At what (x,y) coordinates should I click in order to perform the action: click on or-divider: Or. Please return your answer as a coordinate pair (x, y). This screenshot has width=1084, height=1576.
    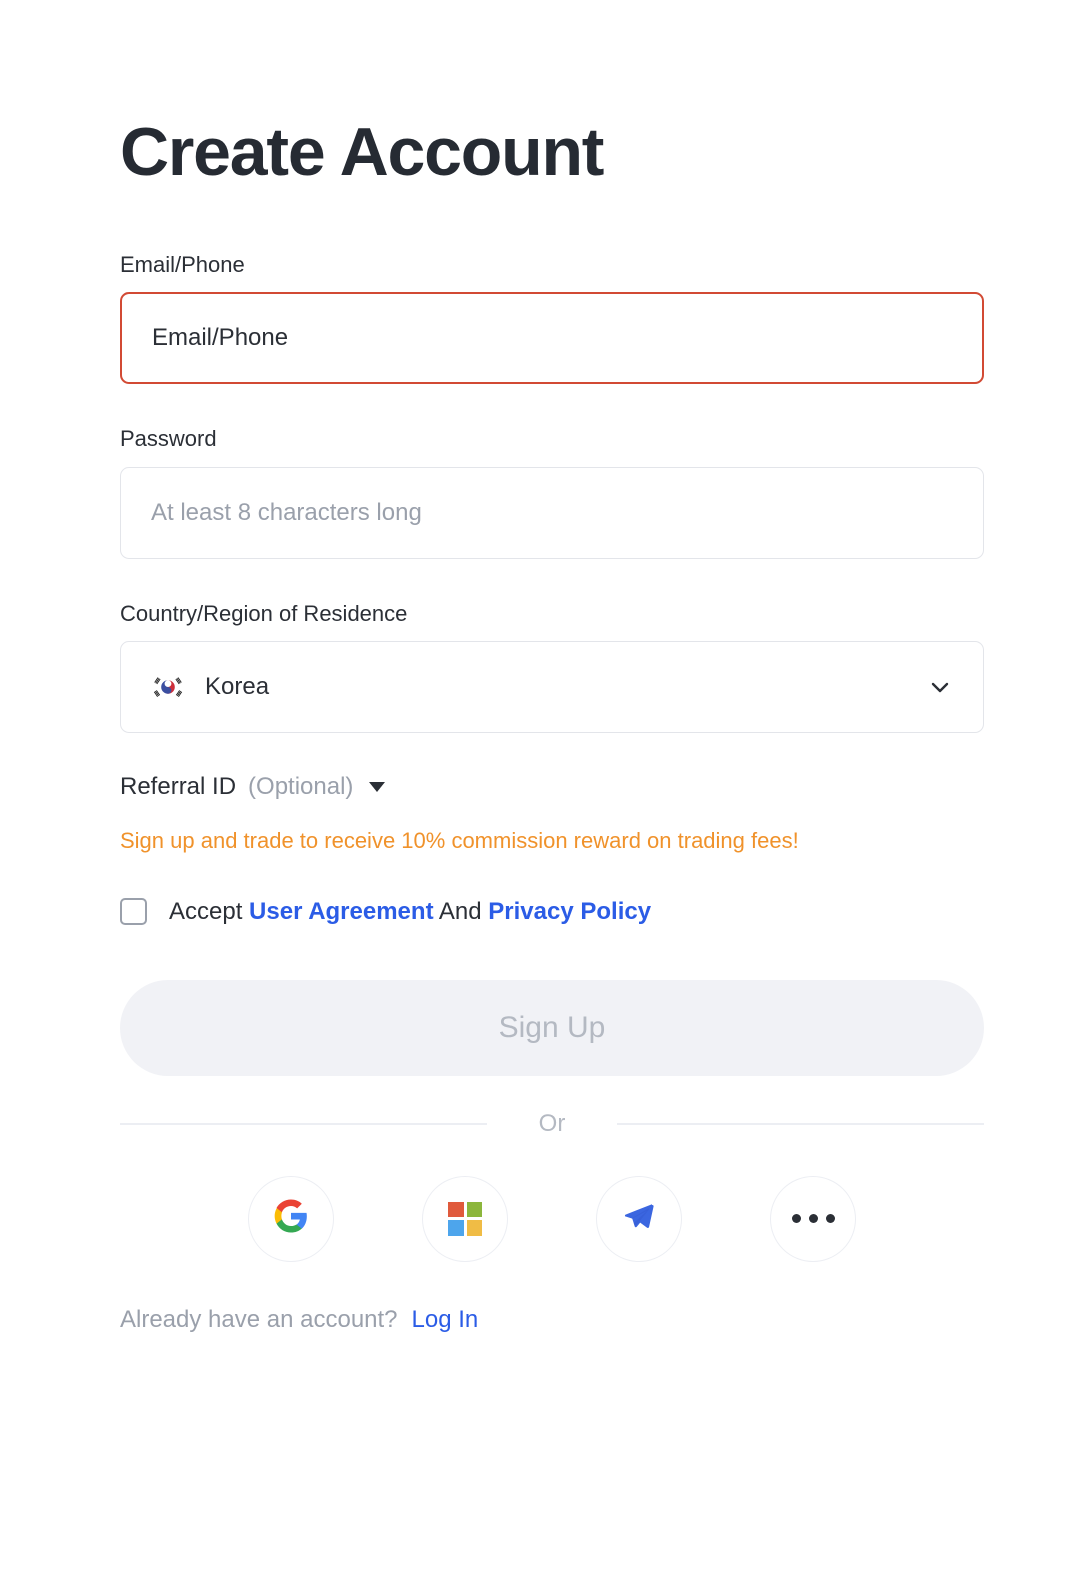
    Looking at the image, I should click on (552, 1123).